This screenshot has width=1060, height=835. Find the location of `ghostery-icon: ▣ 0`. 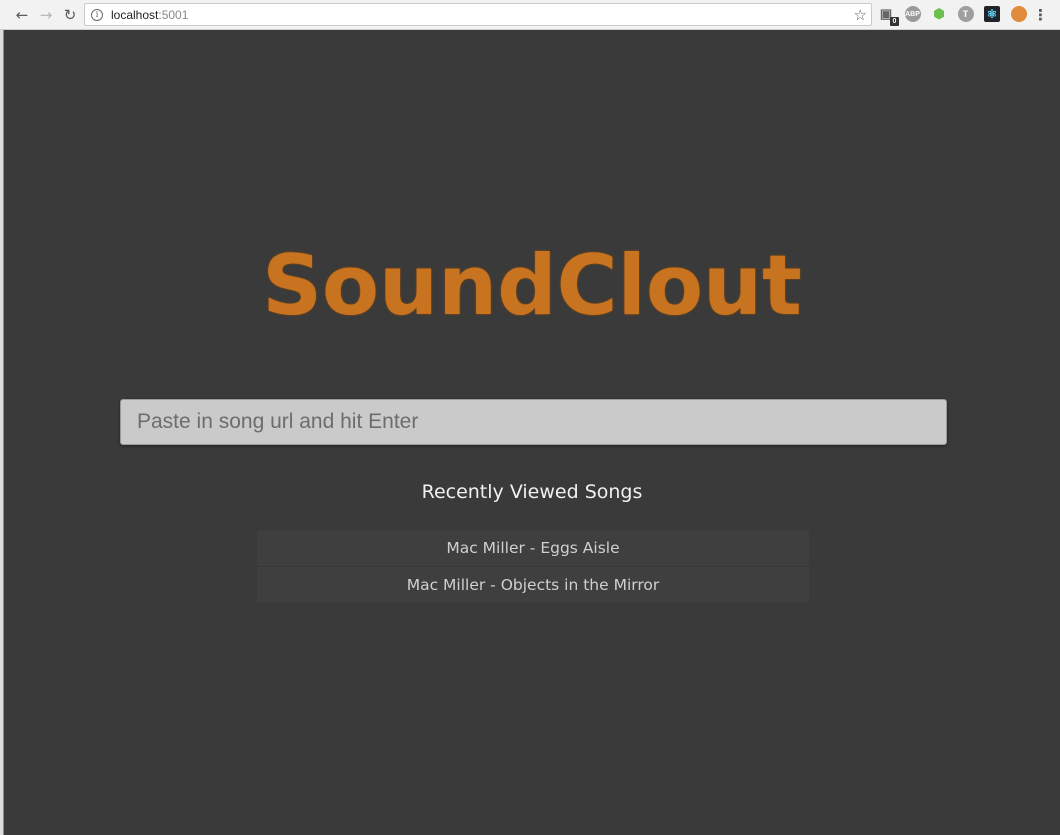

ghostery-icon: ▣ 0 is located at coordinates (888, 16).